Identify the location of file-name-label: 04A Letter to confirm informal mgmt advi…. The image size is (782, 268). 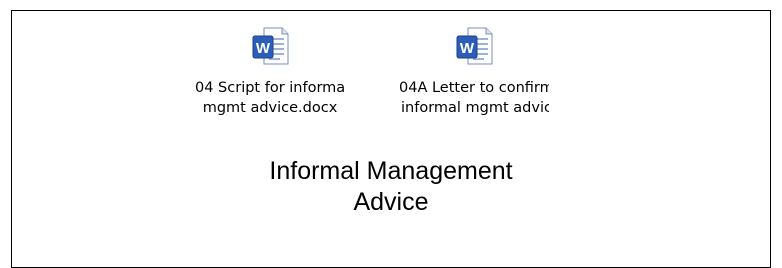
(474, 98).